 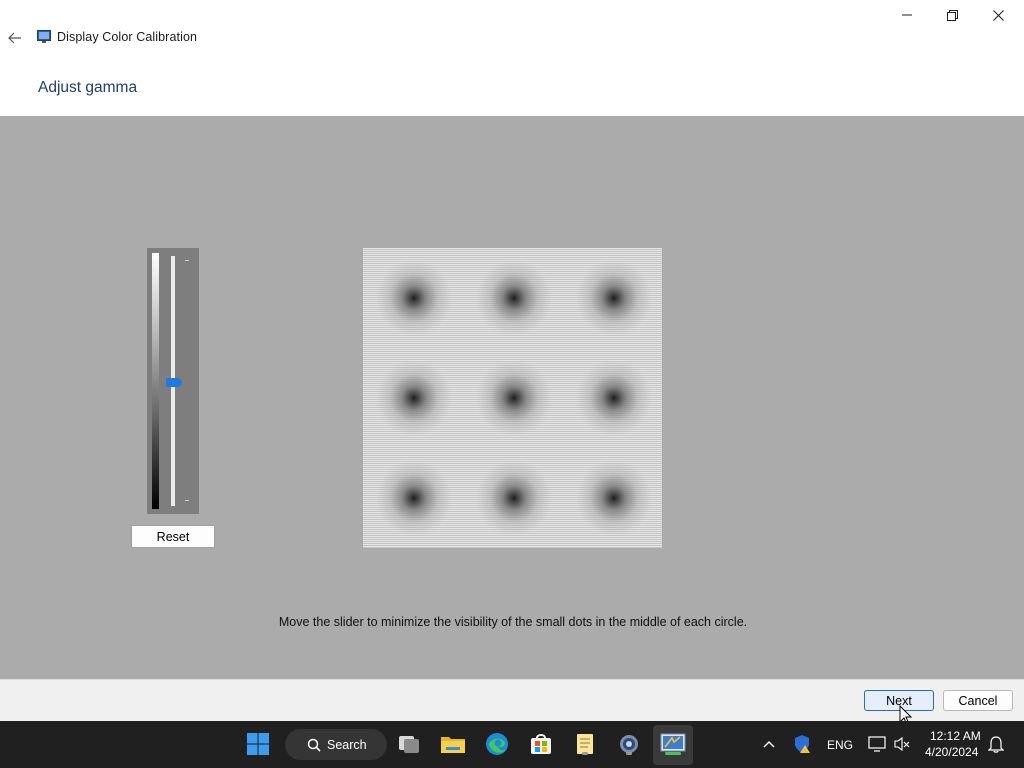 What do you see at coordinates (673, 753) in the screenshot?
I see `active-indicator` at bounding box center [673, 753].